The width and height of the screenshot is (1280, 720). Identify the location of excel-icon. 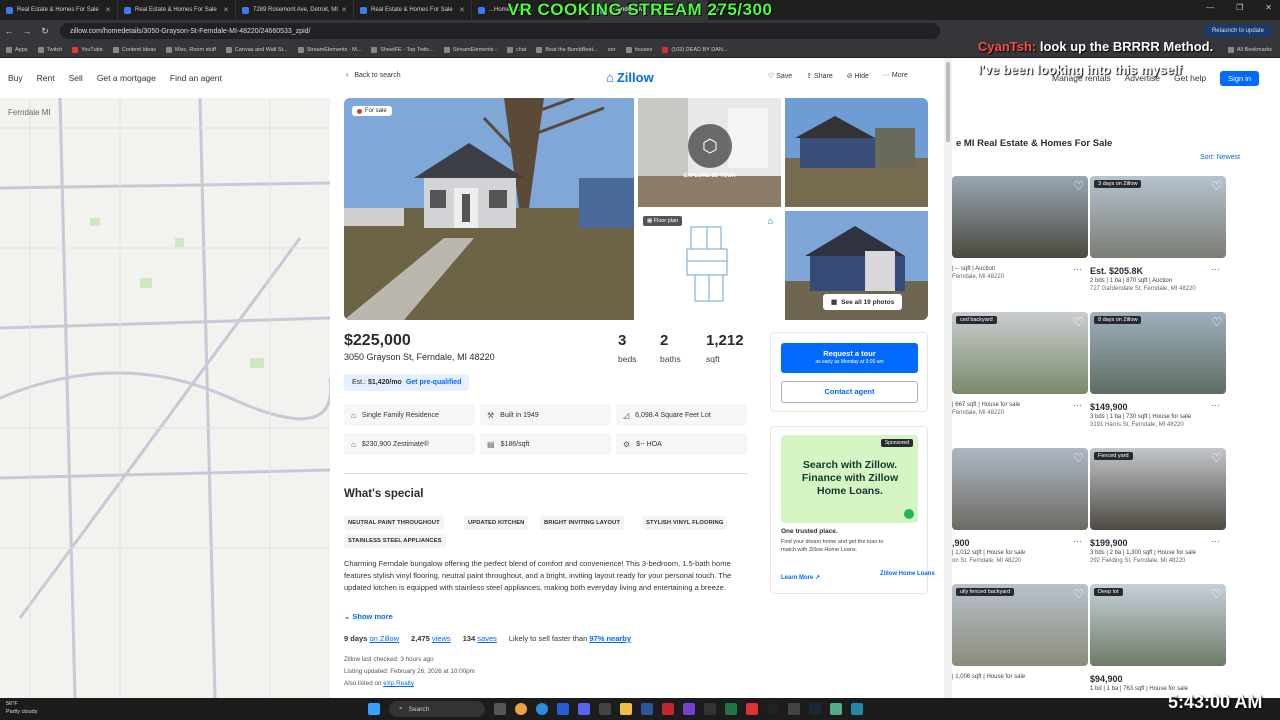
(731, 709).